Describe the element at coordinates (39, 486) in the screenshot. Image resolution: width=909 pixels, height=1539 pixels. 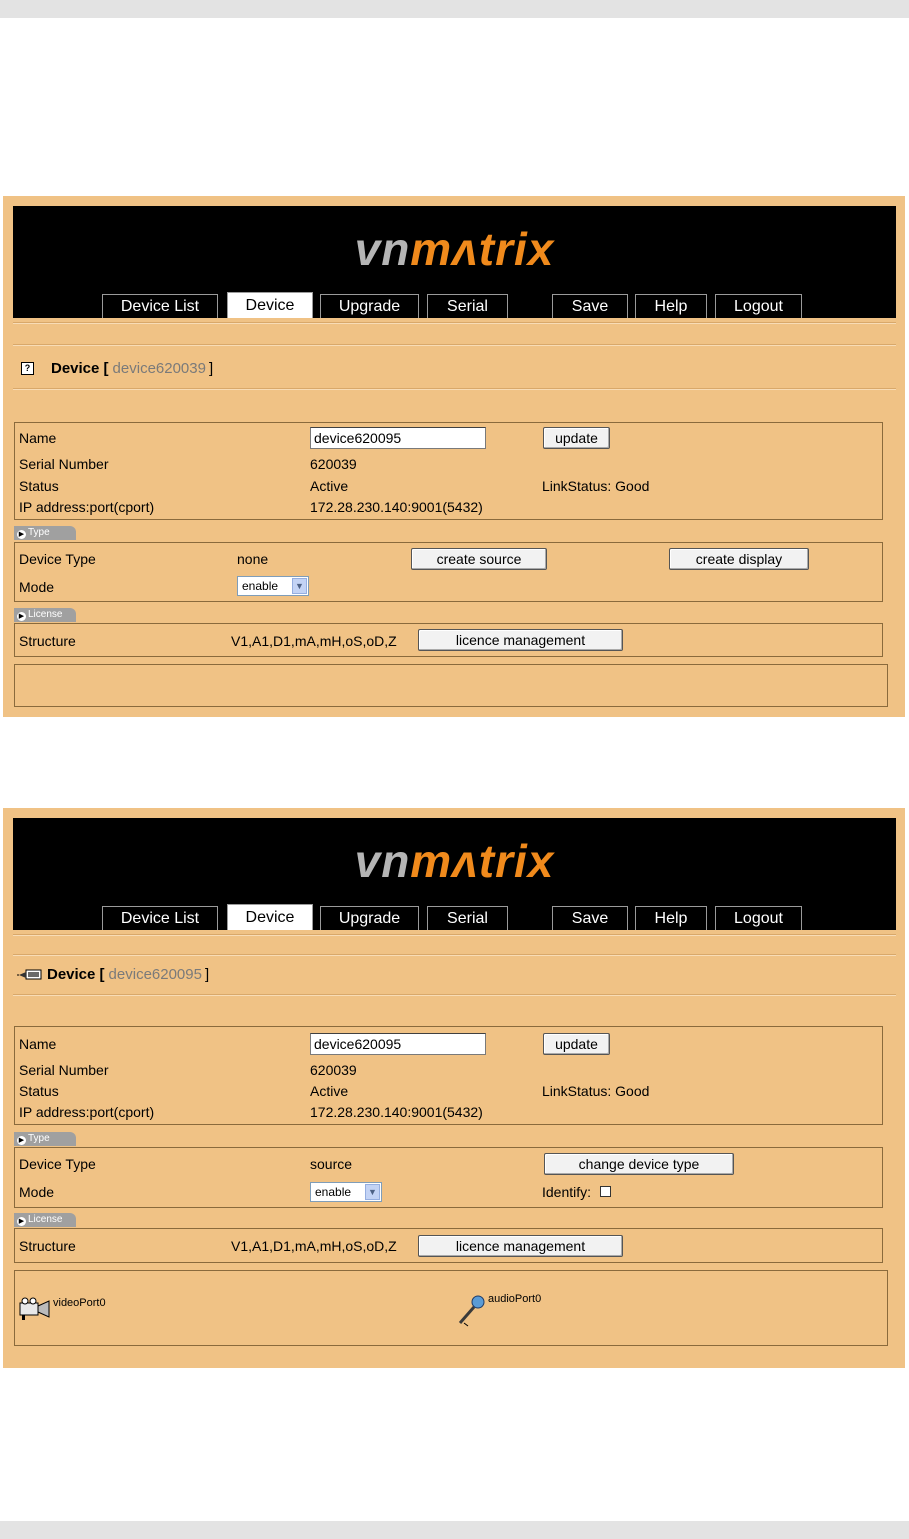
I see `status-label: Status` at that location.